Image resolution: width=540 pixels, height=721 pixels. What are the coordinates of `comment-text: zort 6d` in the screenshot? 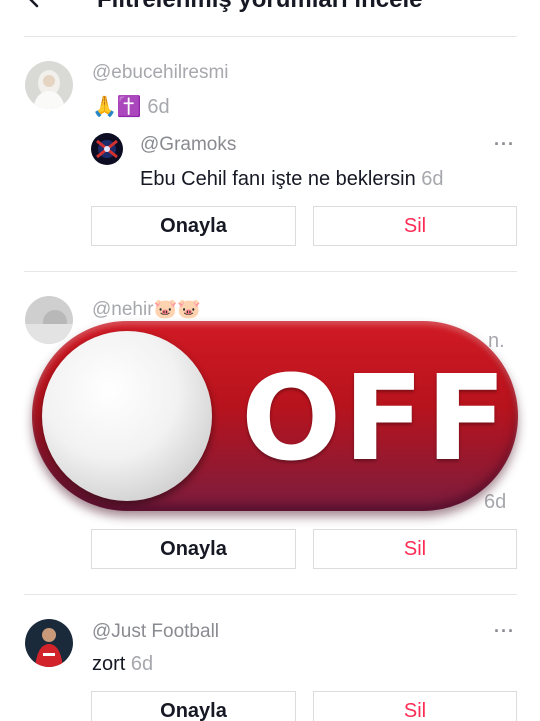 It's located at (122, 664).